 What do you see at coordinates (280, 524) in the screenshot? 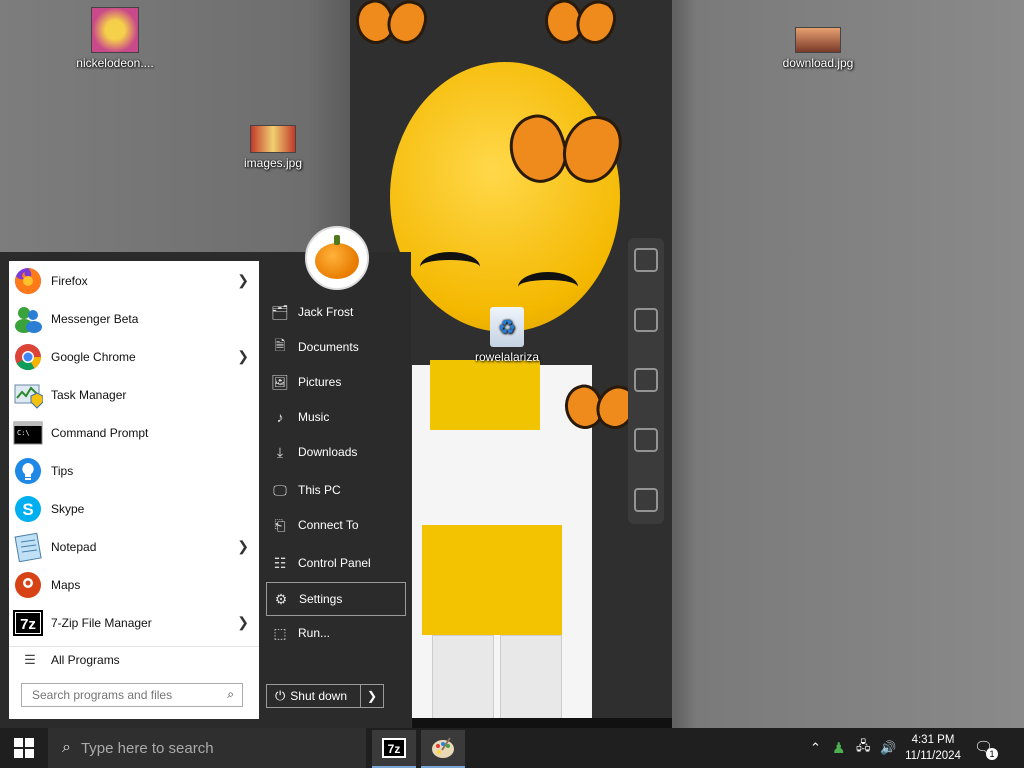
I see `connect-icon: ⎗` at bounding box center [280, 524].